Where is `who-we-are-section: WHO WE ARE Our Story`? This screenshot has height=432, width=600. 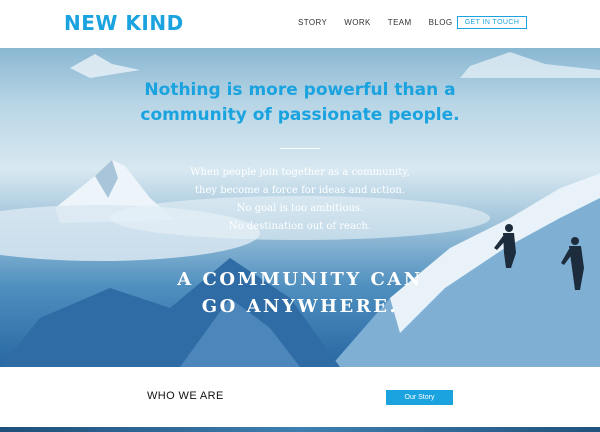 who-we-are-section: WHO WE ARE Our Story is located at coordinates (300, 397).